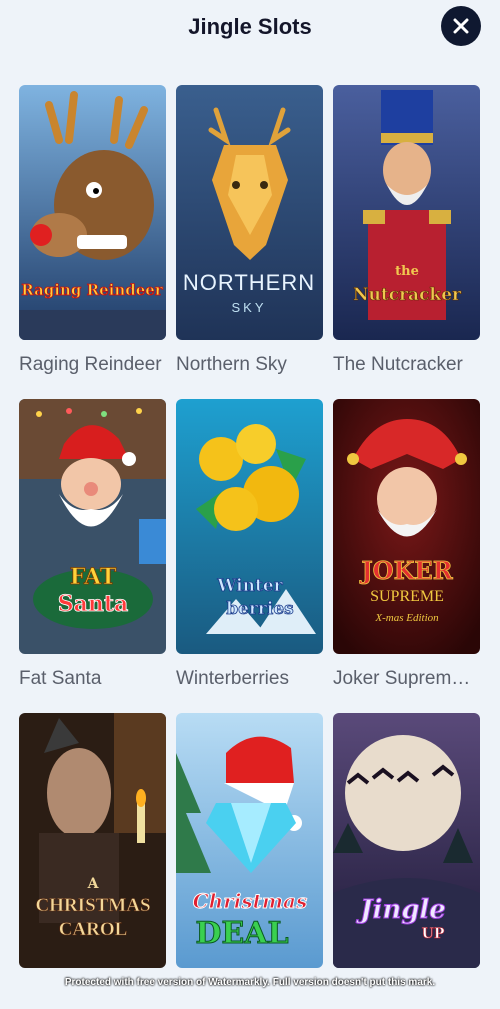 The image size is (500, 1009). I want to click on game-card-jingle-up: Jingle UP, so click(406, 861).